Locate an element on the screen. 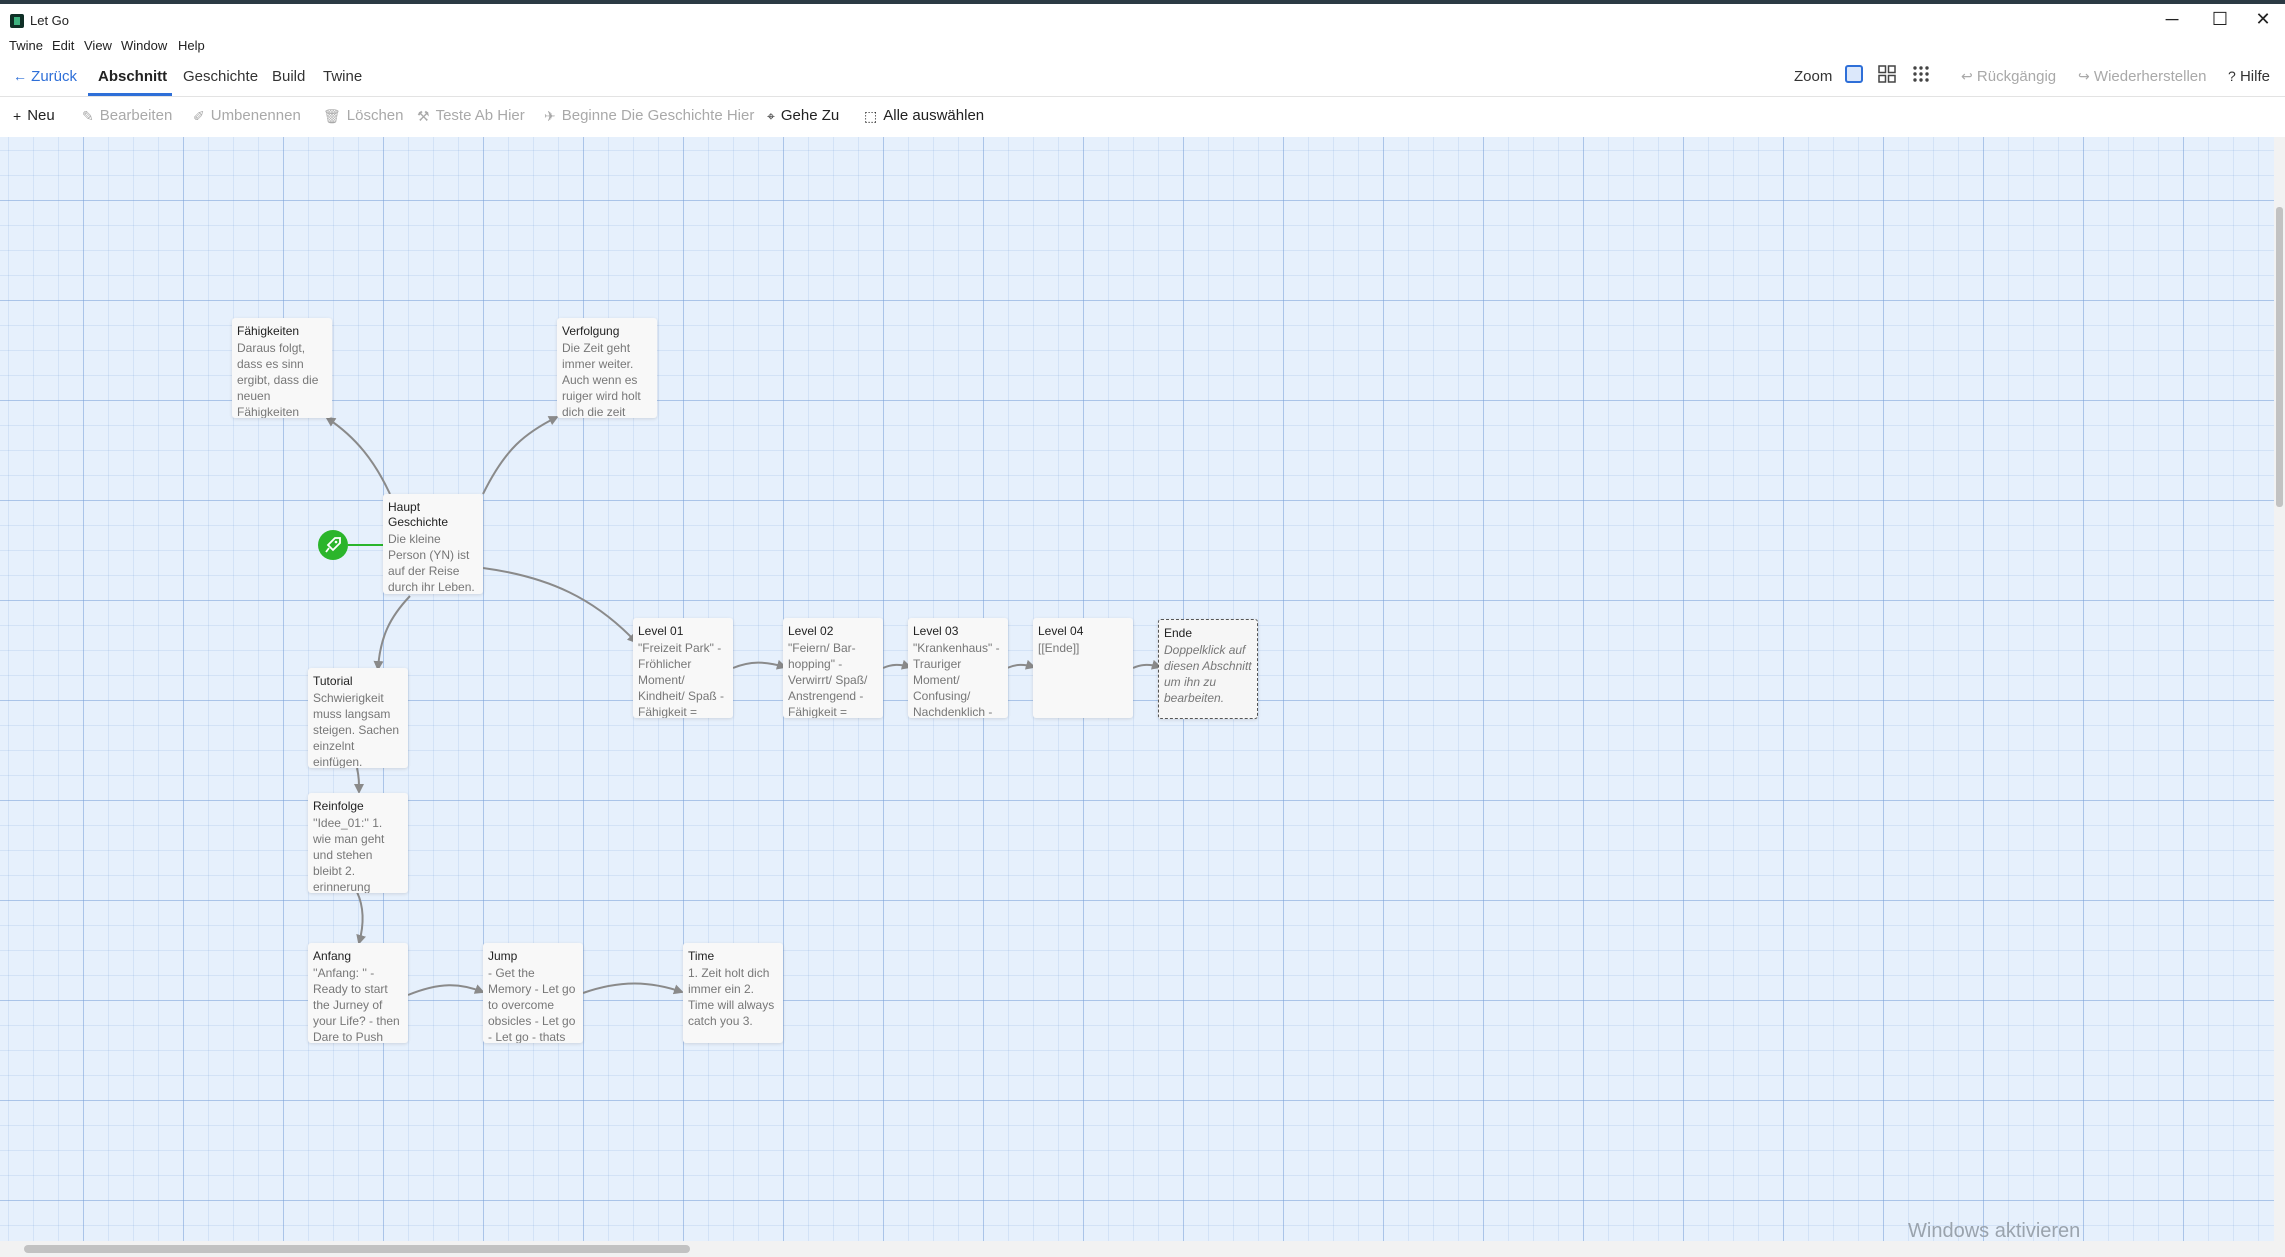 This screenshot has width=2285, height=1257. rename-label: Umbenennen is located at coordinates (255, 115).